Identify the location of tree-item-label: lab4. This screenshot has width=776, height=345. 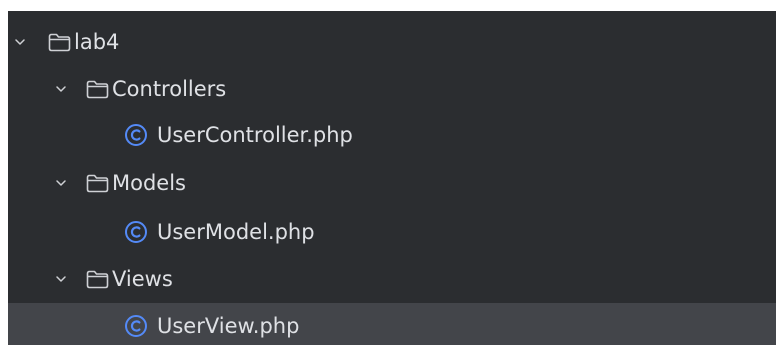
(97, 42).